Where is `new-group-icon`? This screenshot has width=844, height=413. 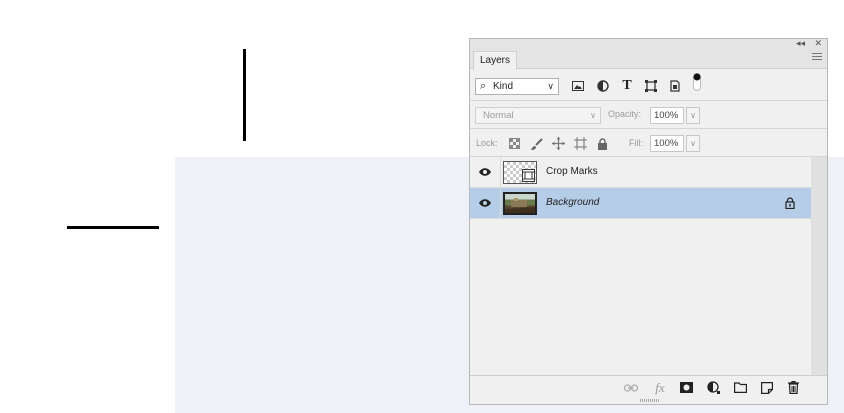
new-group-icon is located at coordinates (740, 387).